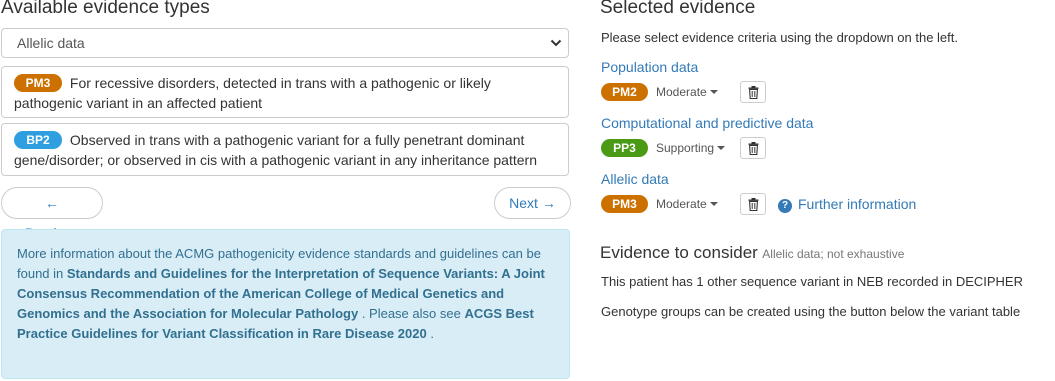 The width and height of the screenshot is (1055, 381). I want to click on evidence-code-badge: PM2, so click(624, 92).